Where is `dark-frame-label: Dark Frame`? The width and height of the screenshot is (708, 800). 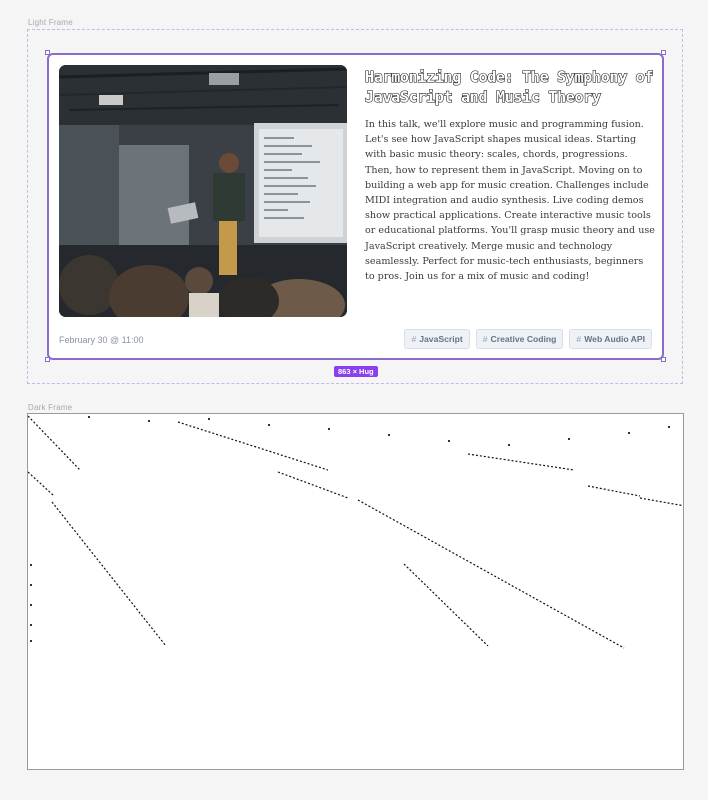 dark-frame-label: Dark Frame is located at coordinates (50, 407).